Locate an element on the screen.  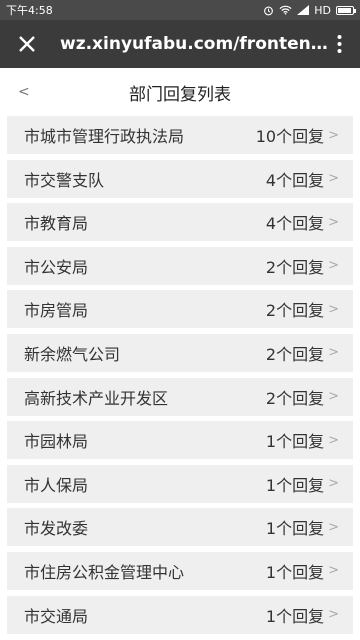
page-title: 部门回复列表 is located at coordinates (180, 94).